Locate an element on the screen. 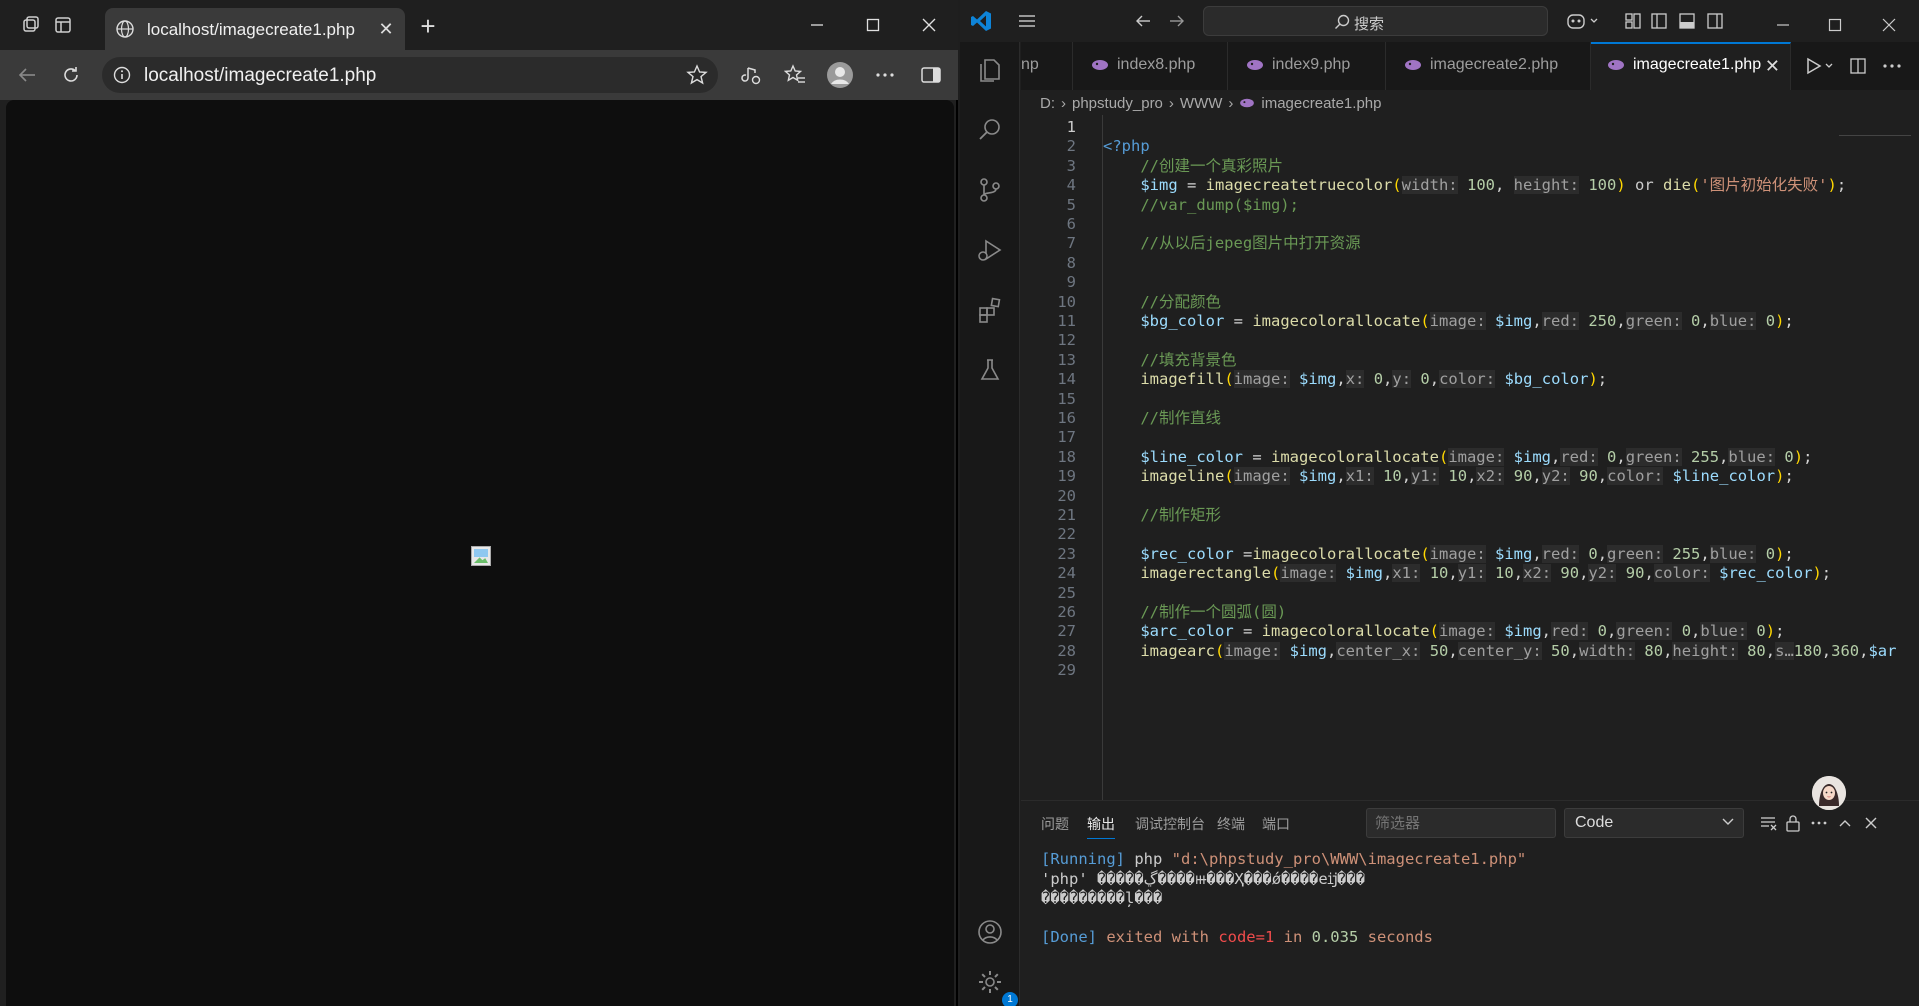 The image size is (1919, 1006). back-icon is located at coordinates (27, 75).